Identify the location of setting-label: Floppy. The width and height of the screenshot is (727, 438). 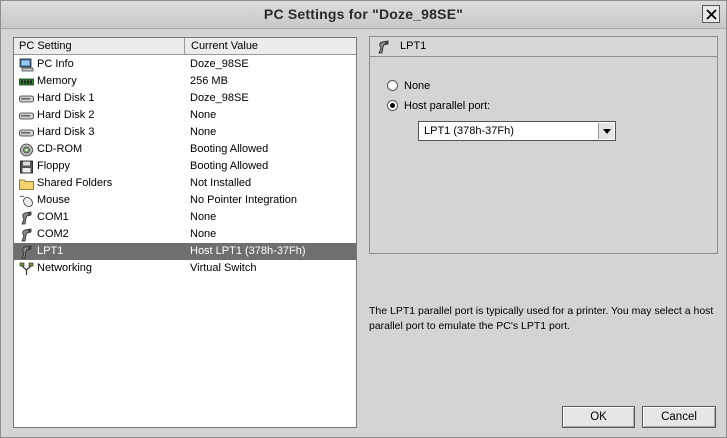
(54, 166).